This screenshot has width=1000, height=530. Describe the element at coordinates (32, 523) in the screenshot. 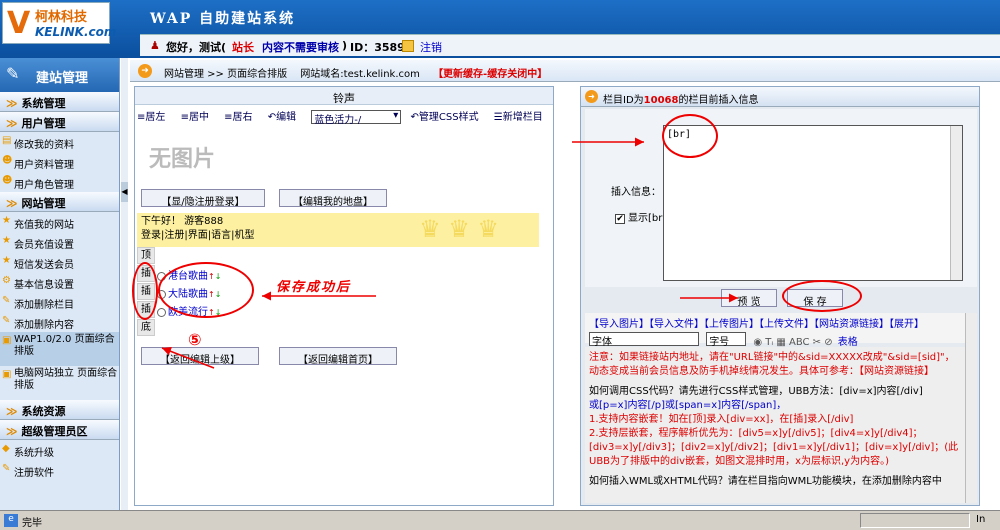

I see `status-text: 完毕` at that location.